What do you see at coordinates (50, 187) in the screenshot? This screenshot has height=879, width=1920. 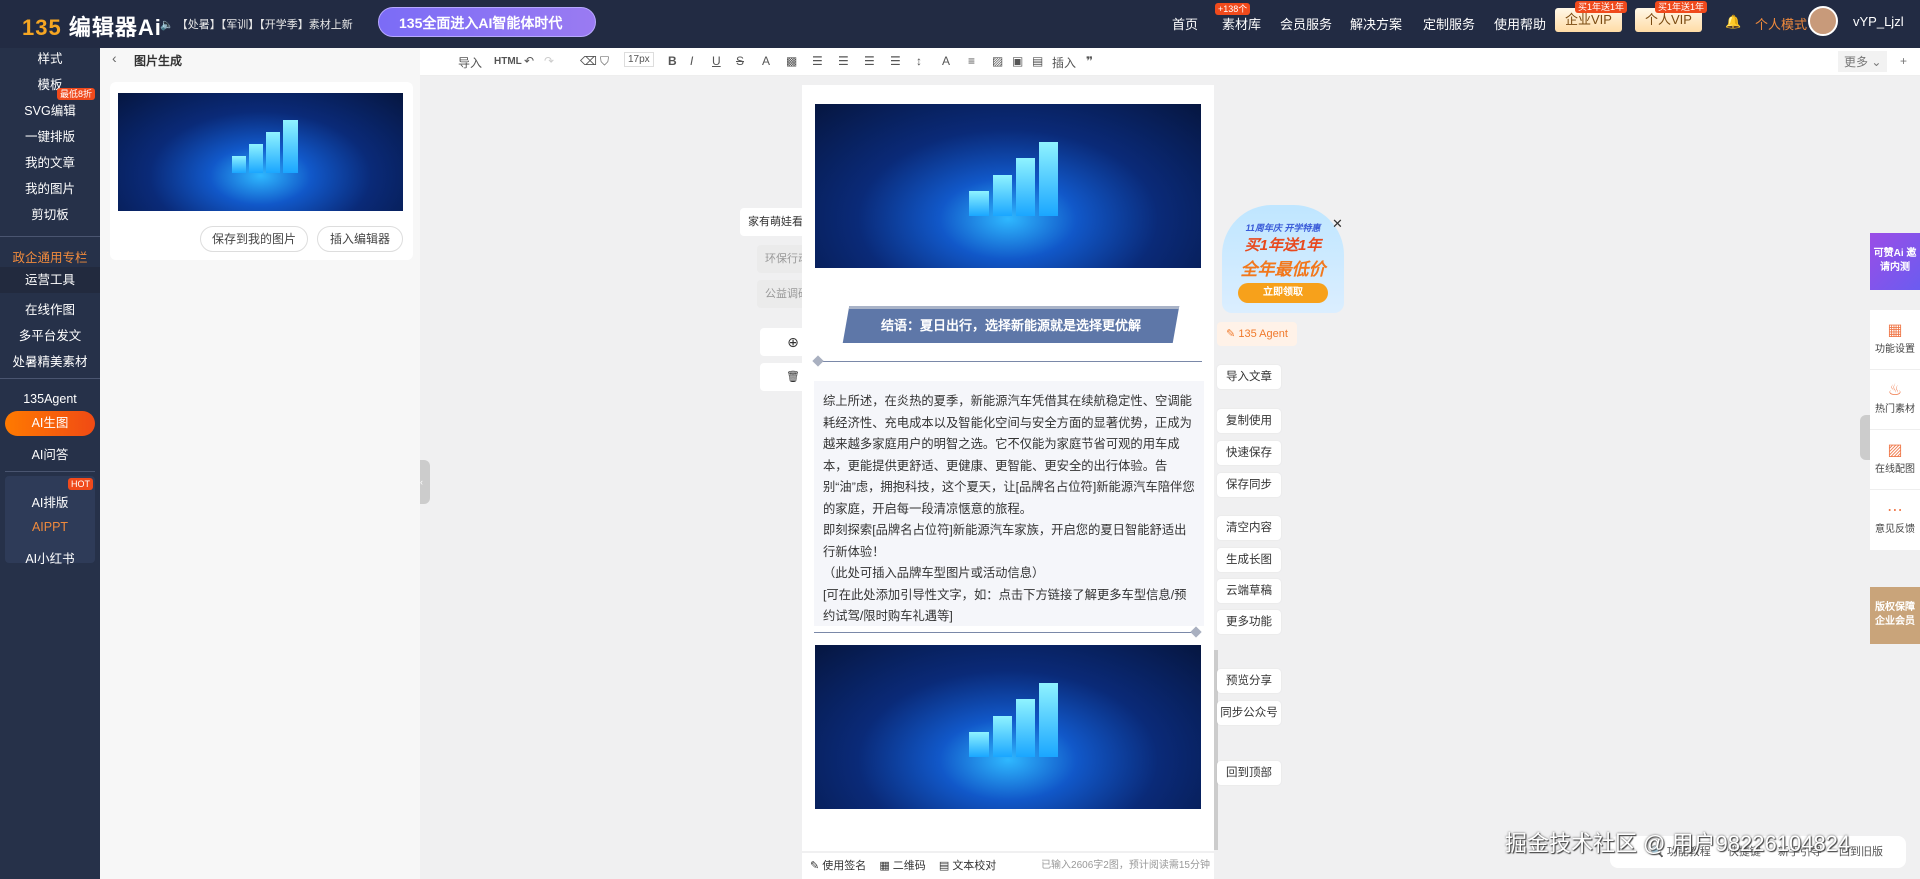 I see `sidebar-item-images: 我的图片` at bounding box center [50, 187].